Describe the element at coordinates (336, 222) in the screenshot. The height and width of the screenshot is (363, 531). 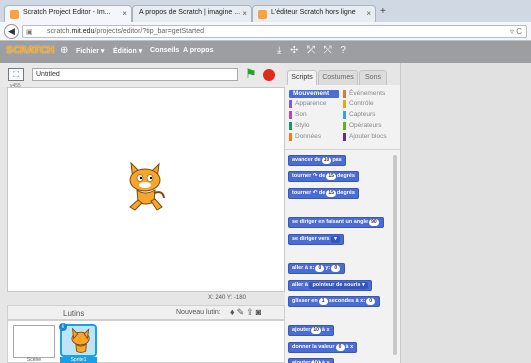
I see `block-point-in-direction: se diriger en faisant un angle 90` at that location.